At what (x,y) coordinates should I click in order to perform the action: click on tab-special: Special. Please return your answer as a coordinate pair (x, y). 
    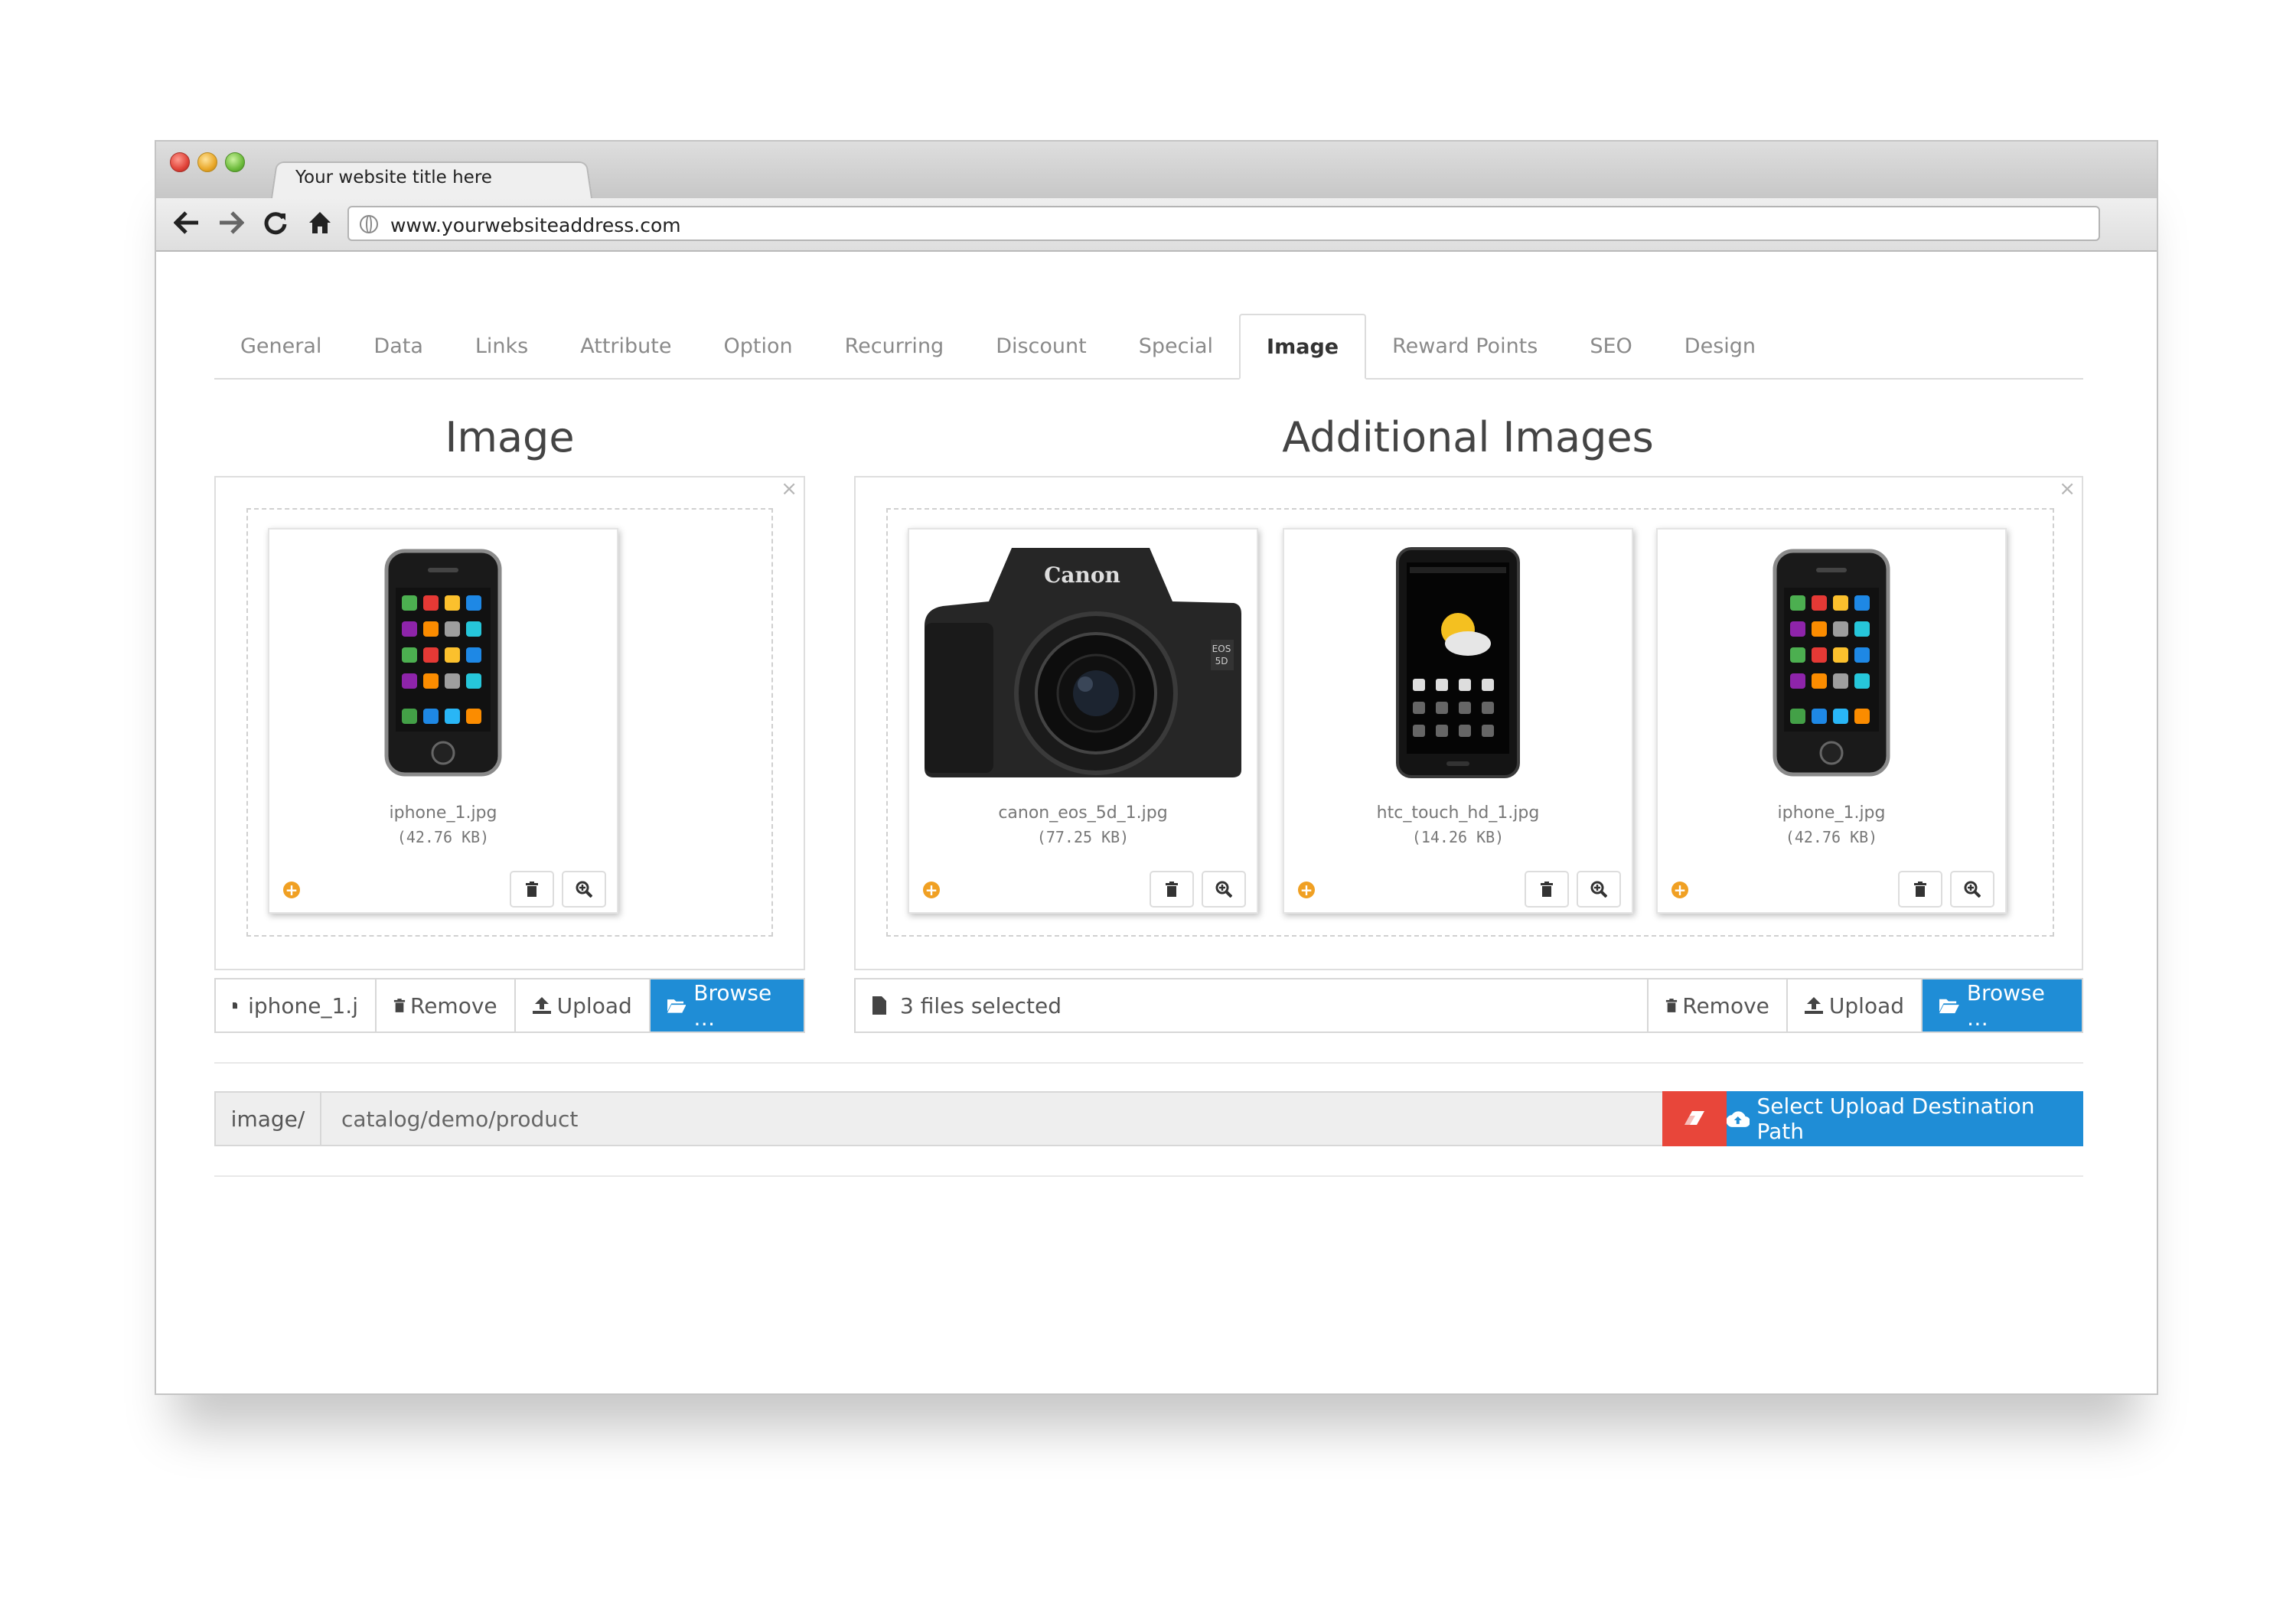
    Looking at the image, I should click on (1176, 346).